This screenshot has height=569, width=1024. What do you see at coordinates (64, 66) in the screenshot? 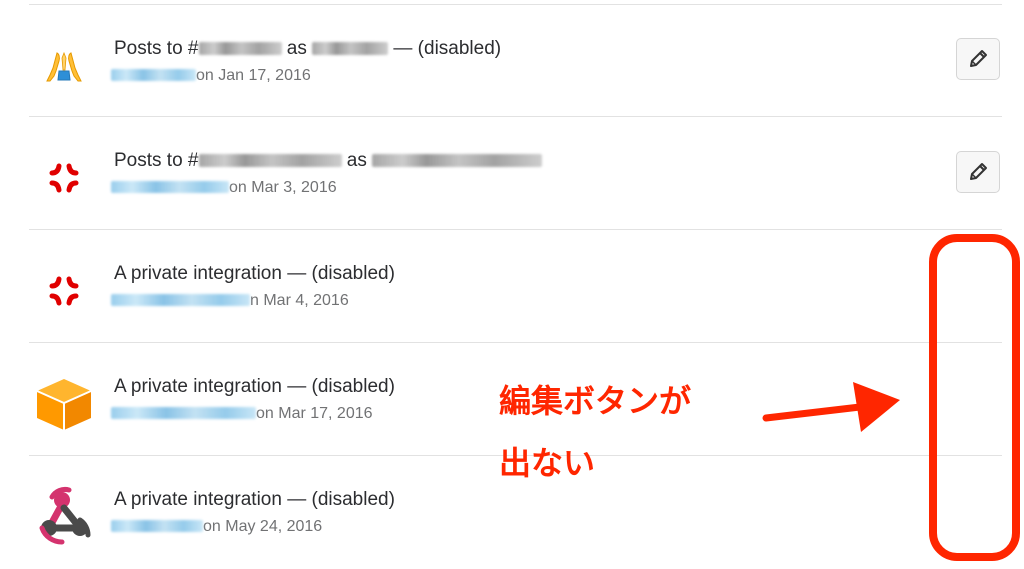
I see `folded-hands-icon` at bounding box center [64, 66].